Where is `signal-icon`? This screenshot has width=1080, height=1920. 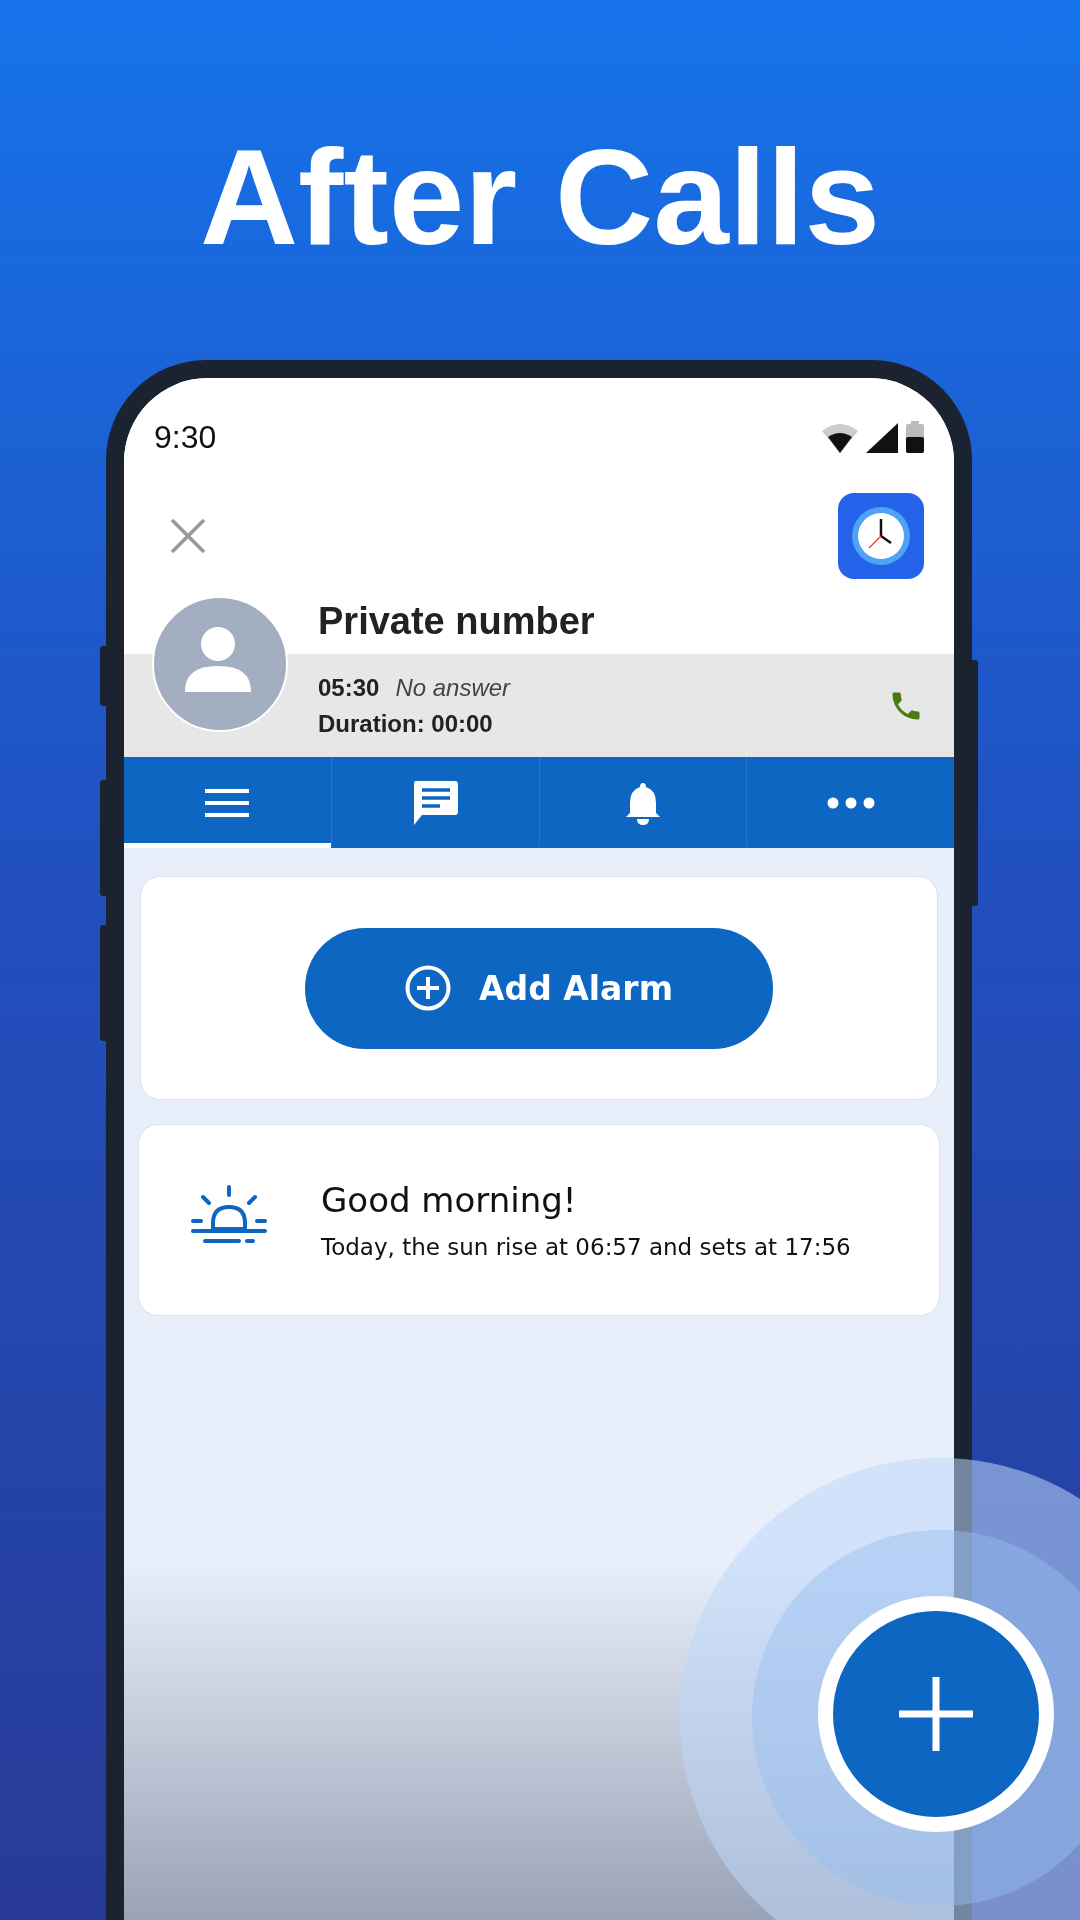
signal-icon is located at coordinates (882, 438).